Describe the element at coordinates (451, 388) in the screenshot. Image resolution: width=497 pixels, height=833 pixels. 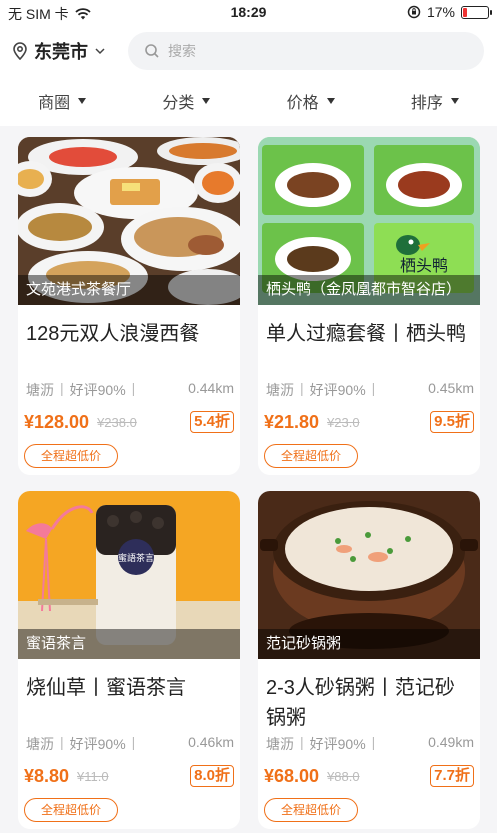
I see `distance-label: 0.45km` at that location.